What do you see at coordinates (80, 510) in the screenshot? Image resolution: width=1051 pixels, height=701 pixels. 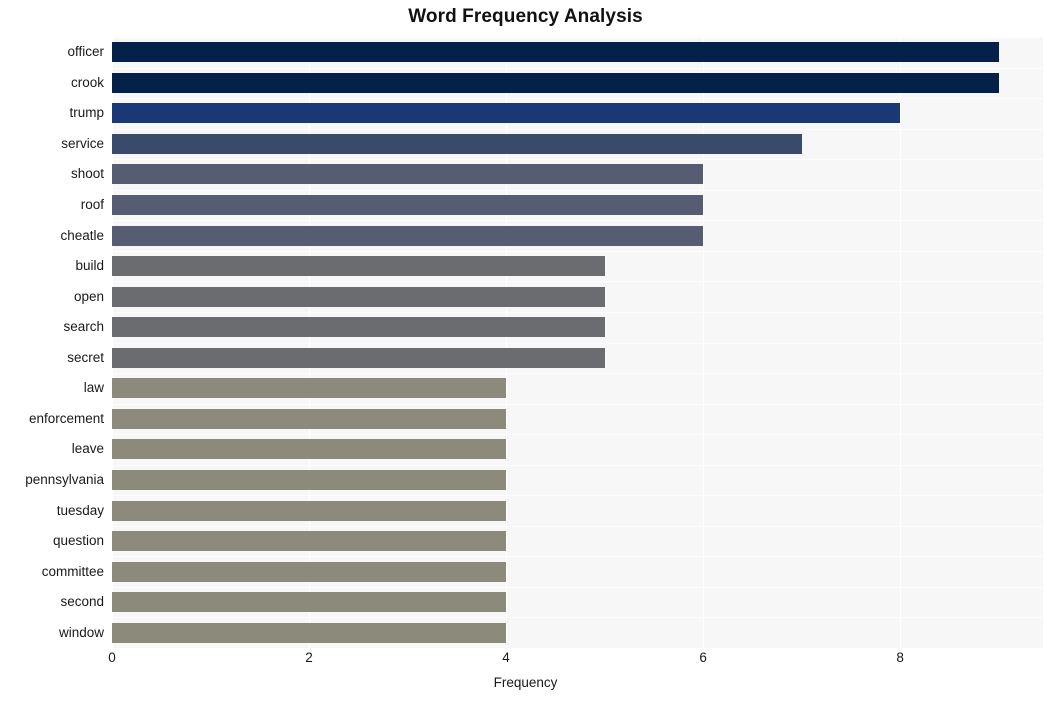 I see `y-tick-label: tuesday` at bounding box center [80, 510].